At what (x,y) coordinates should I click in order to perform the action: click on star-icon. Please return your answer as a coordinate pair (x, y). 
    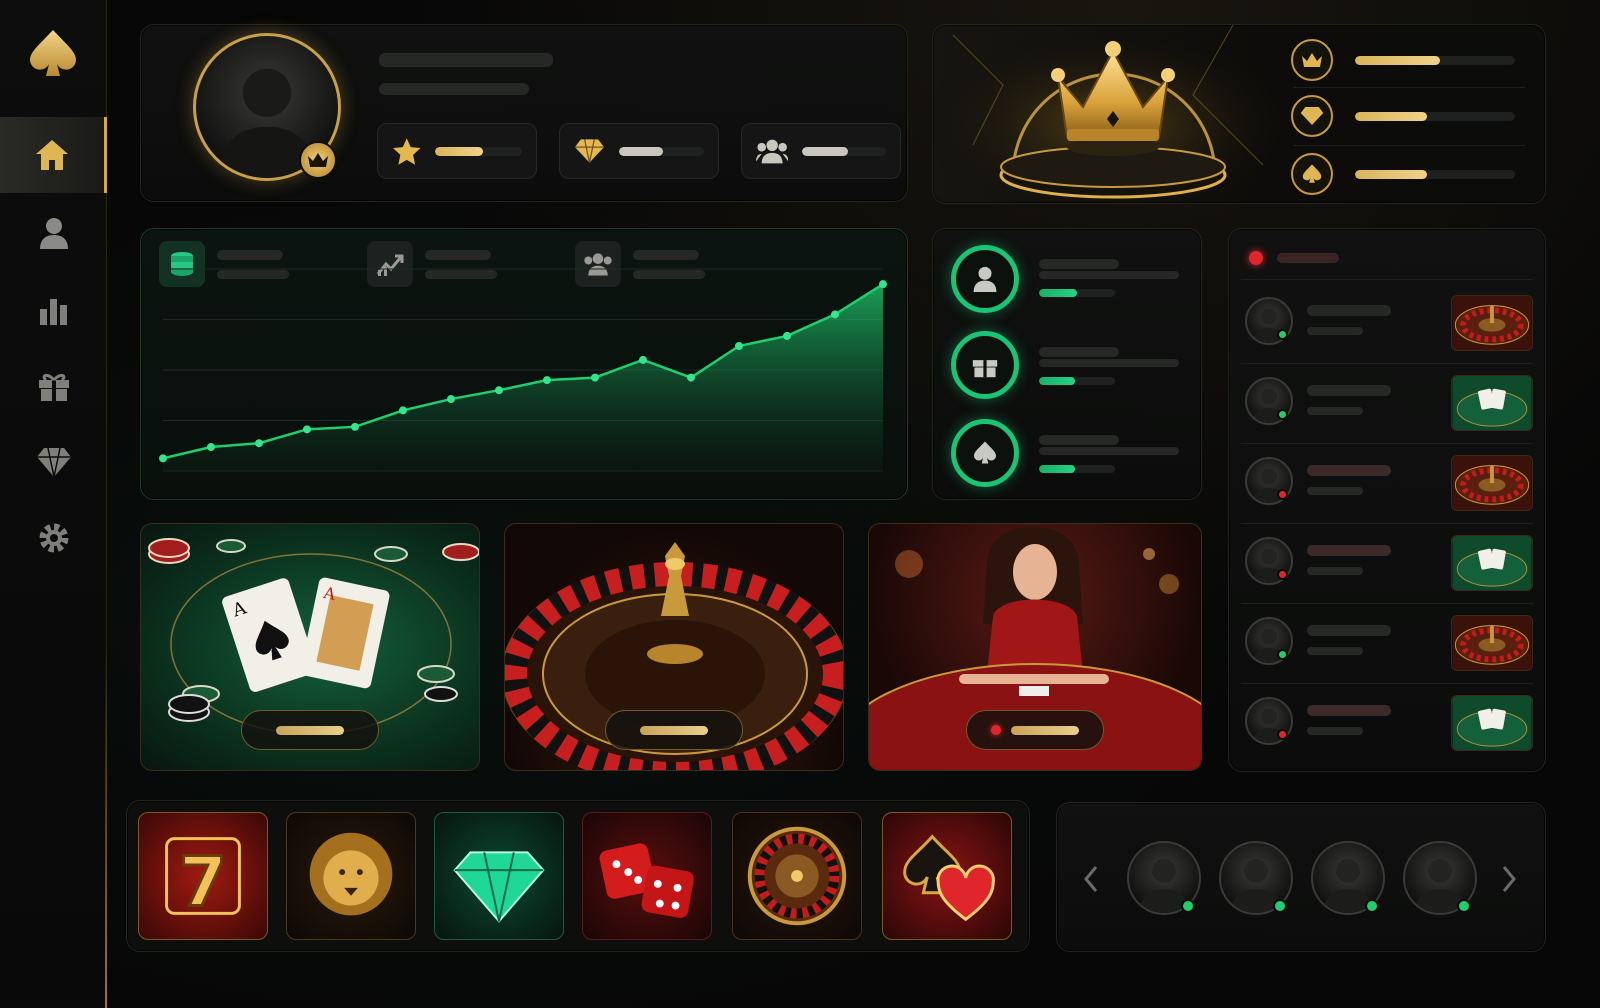
    Looking at the image, I should click on (406, 151).